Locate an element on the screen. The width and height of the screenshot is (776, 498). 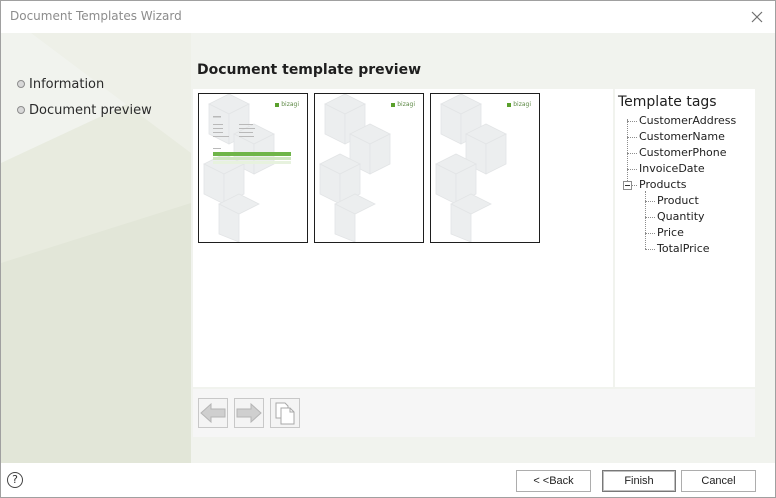
tag-item: TotalPrice is located at coordinates (683, 249).